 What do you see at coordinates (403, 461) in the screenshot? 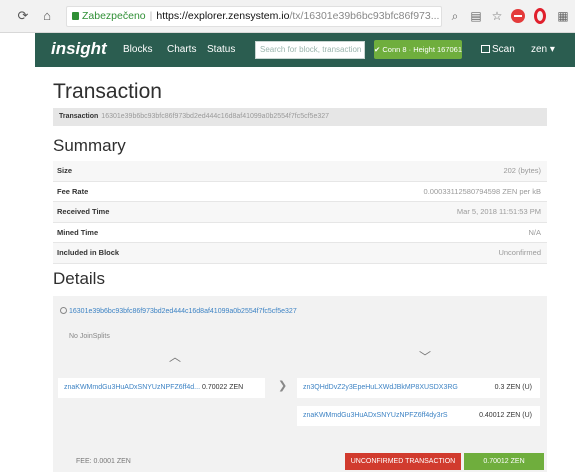
I see `unconfirmed-status-badge: UNCONFIRMED TRANSACTION` at bounding box center [403, 461].